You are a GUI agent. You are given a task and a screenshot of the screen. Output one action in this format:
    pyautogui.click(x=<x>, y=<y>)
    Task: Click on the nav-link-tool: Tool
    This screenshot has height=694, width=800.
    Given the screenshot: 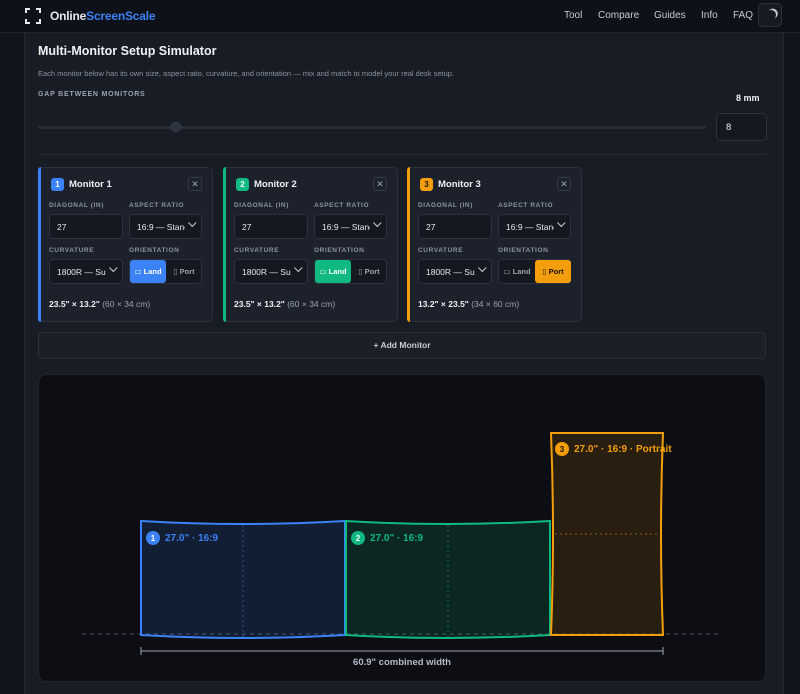 What is the action you would take?
    pyautogui.click(x=573, y=15)
    